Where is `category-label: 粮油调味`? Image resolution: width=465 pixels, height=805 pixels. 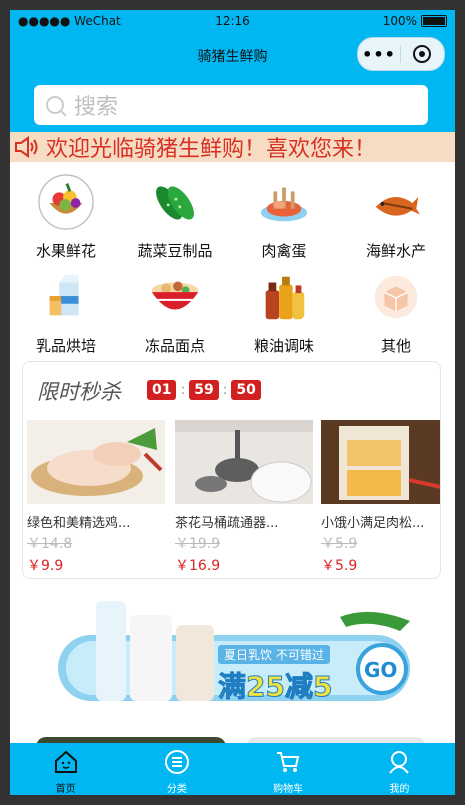
category-label: 粮油调味 is located at coordinates (283, 346).